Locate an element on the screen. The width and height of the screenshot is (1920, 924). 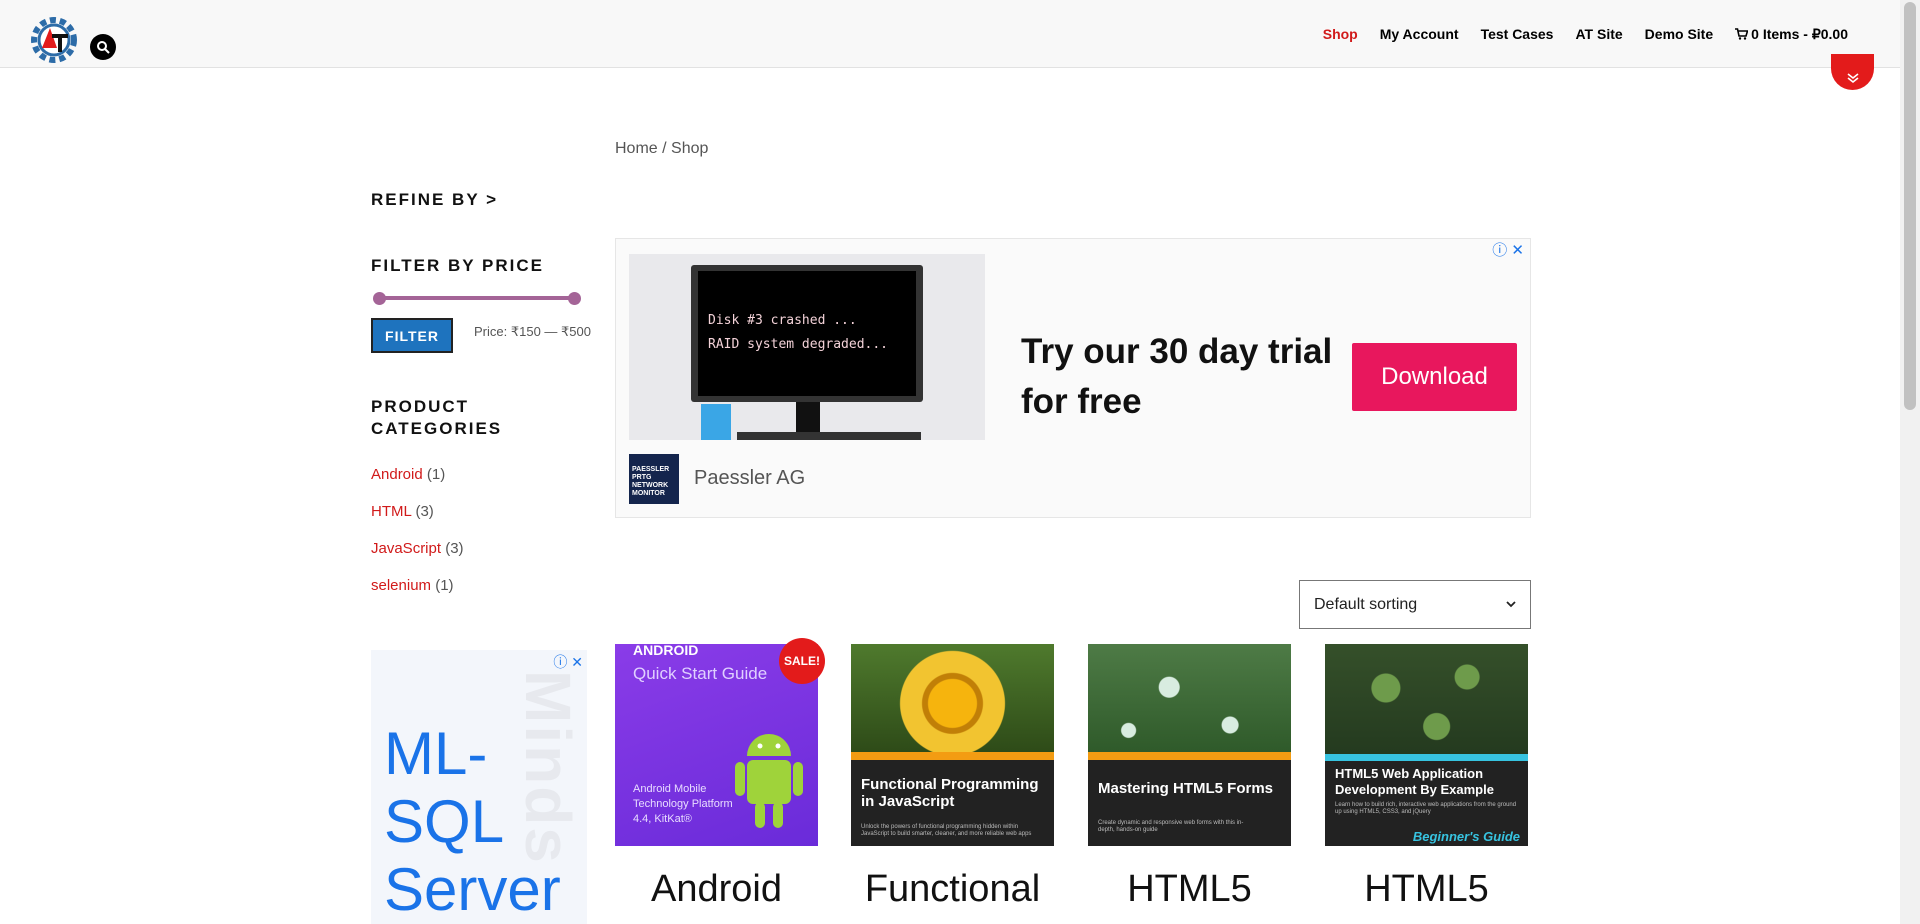
category-link-android: Android is located at coordinates (397, 474).